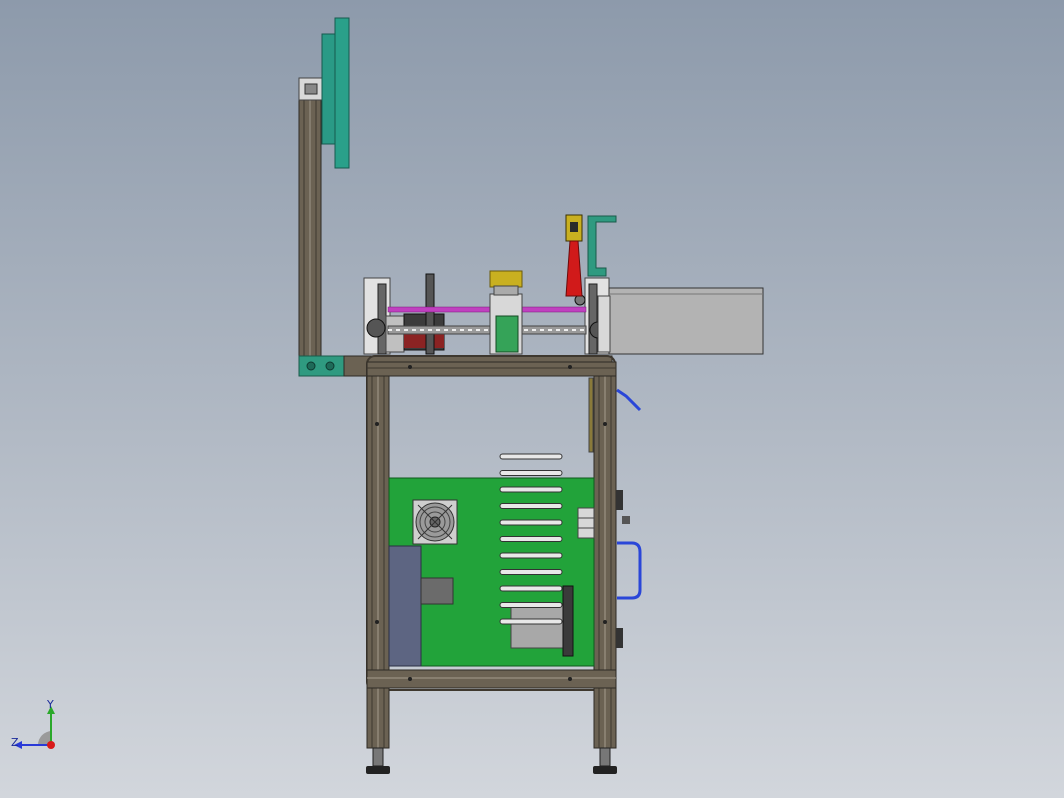  What do you see at coordinates (680, 321) in the screenshot?
I see `output-chute` at bounding box center [680, 321].